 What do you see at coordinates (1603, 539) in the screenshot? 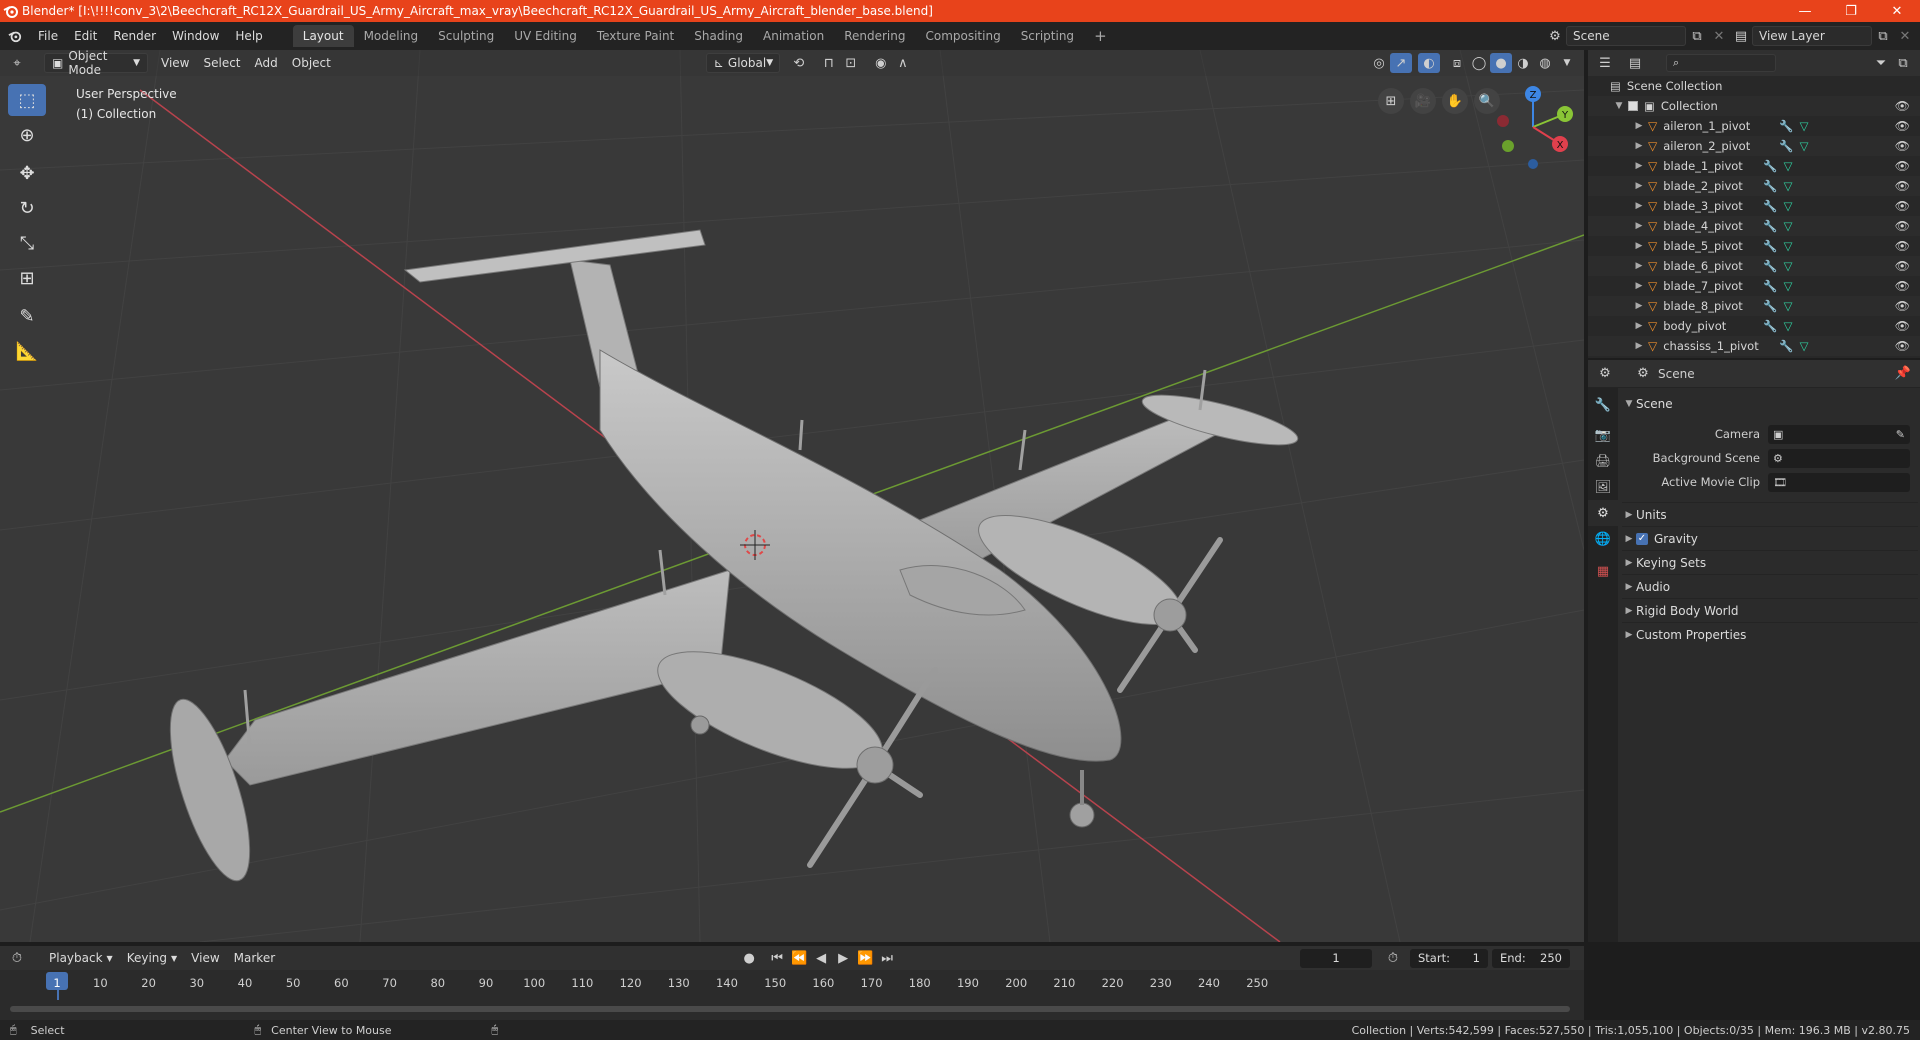
I see `world-tab-icon: 🌐` at bounding box center [1603, 539].